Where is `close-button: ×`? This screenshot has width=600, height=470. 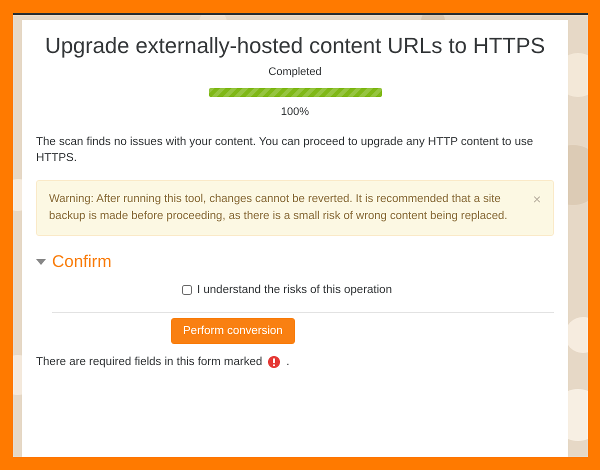 close-button: × is located at coordinates (536, 199).